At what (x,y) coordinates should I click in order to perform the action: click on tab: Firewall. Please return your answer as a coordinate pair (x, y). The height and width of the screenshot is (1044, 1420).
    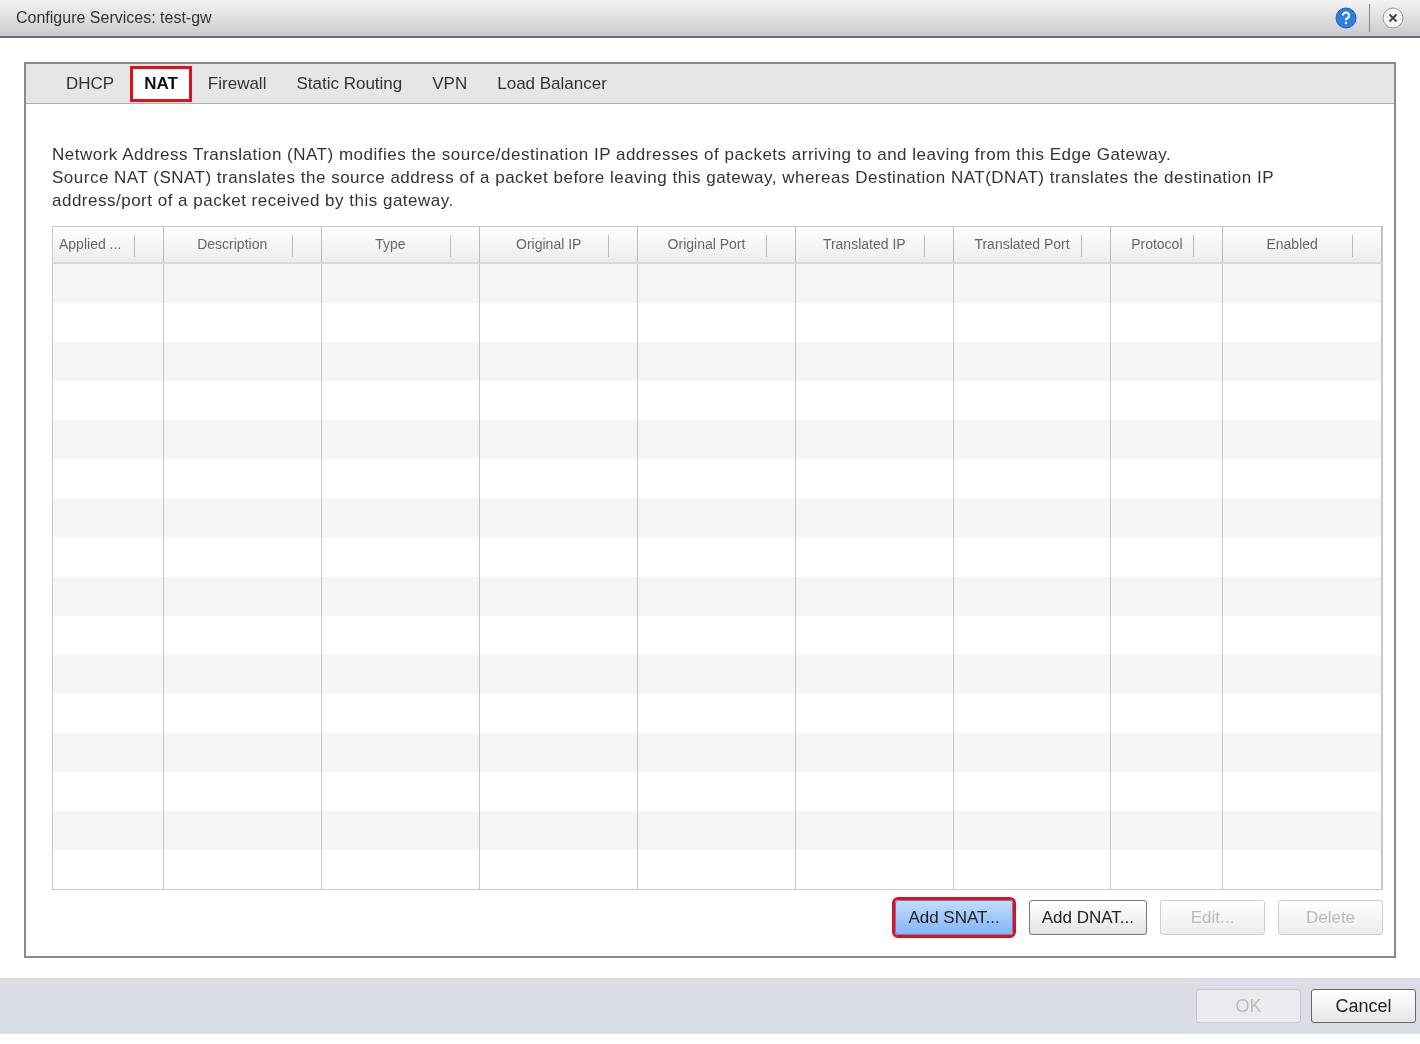
    Looking at the image, I should click on (237, 83).